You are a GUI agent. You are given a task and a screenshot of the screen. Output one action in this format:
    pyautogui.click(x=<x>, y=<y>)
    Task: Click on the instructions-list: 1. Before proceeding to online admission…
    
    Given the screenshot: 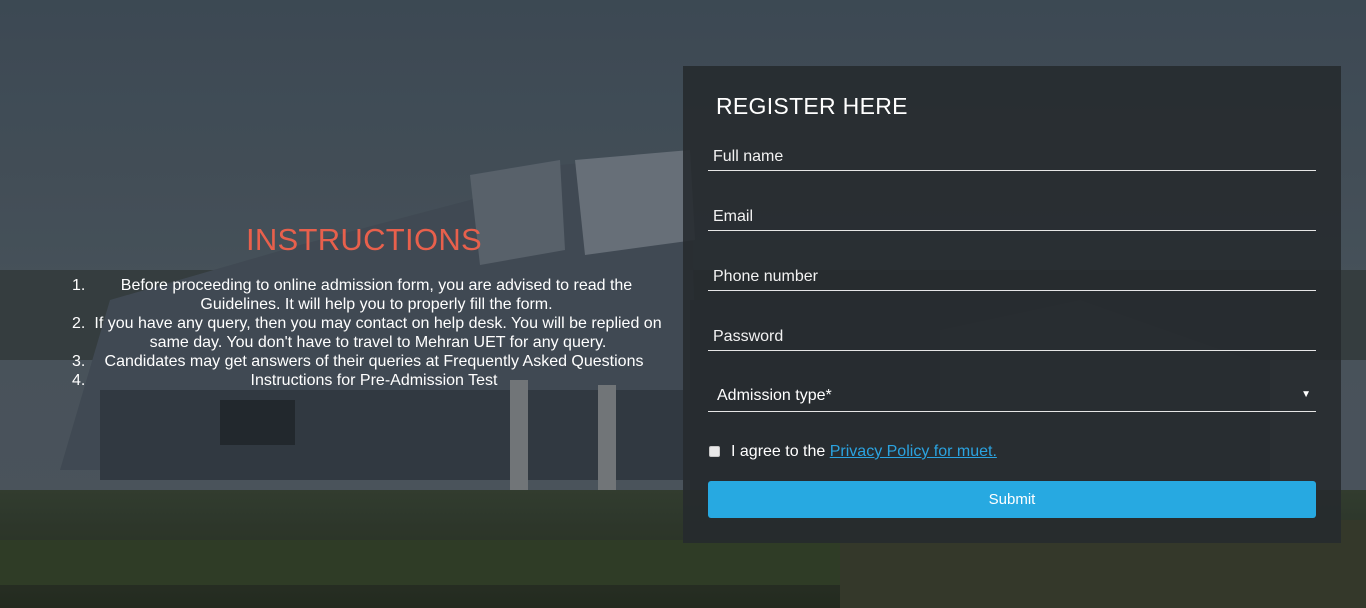 What is the action you would take?
    pyautogui.click(x=364, y=333)
    